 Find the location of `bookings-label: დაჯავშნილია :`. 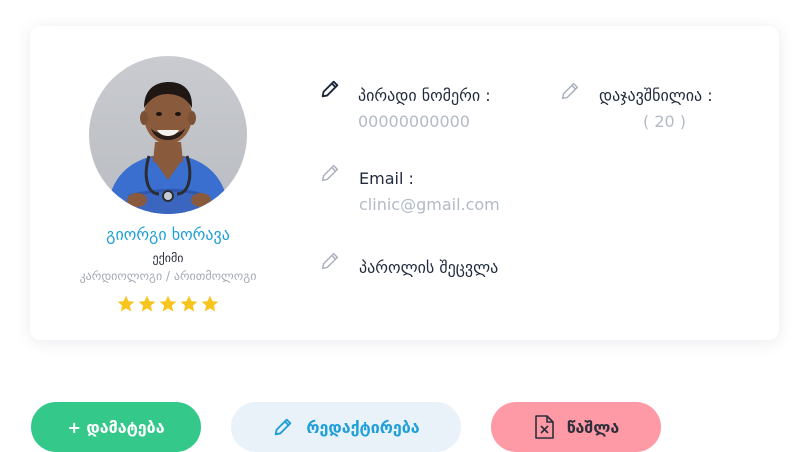

bookings-label: დაჯავშნილია : is located at coordinates (656, 95).